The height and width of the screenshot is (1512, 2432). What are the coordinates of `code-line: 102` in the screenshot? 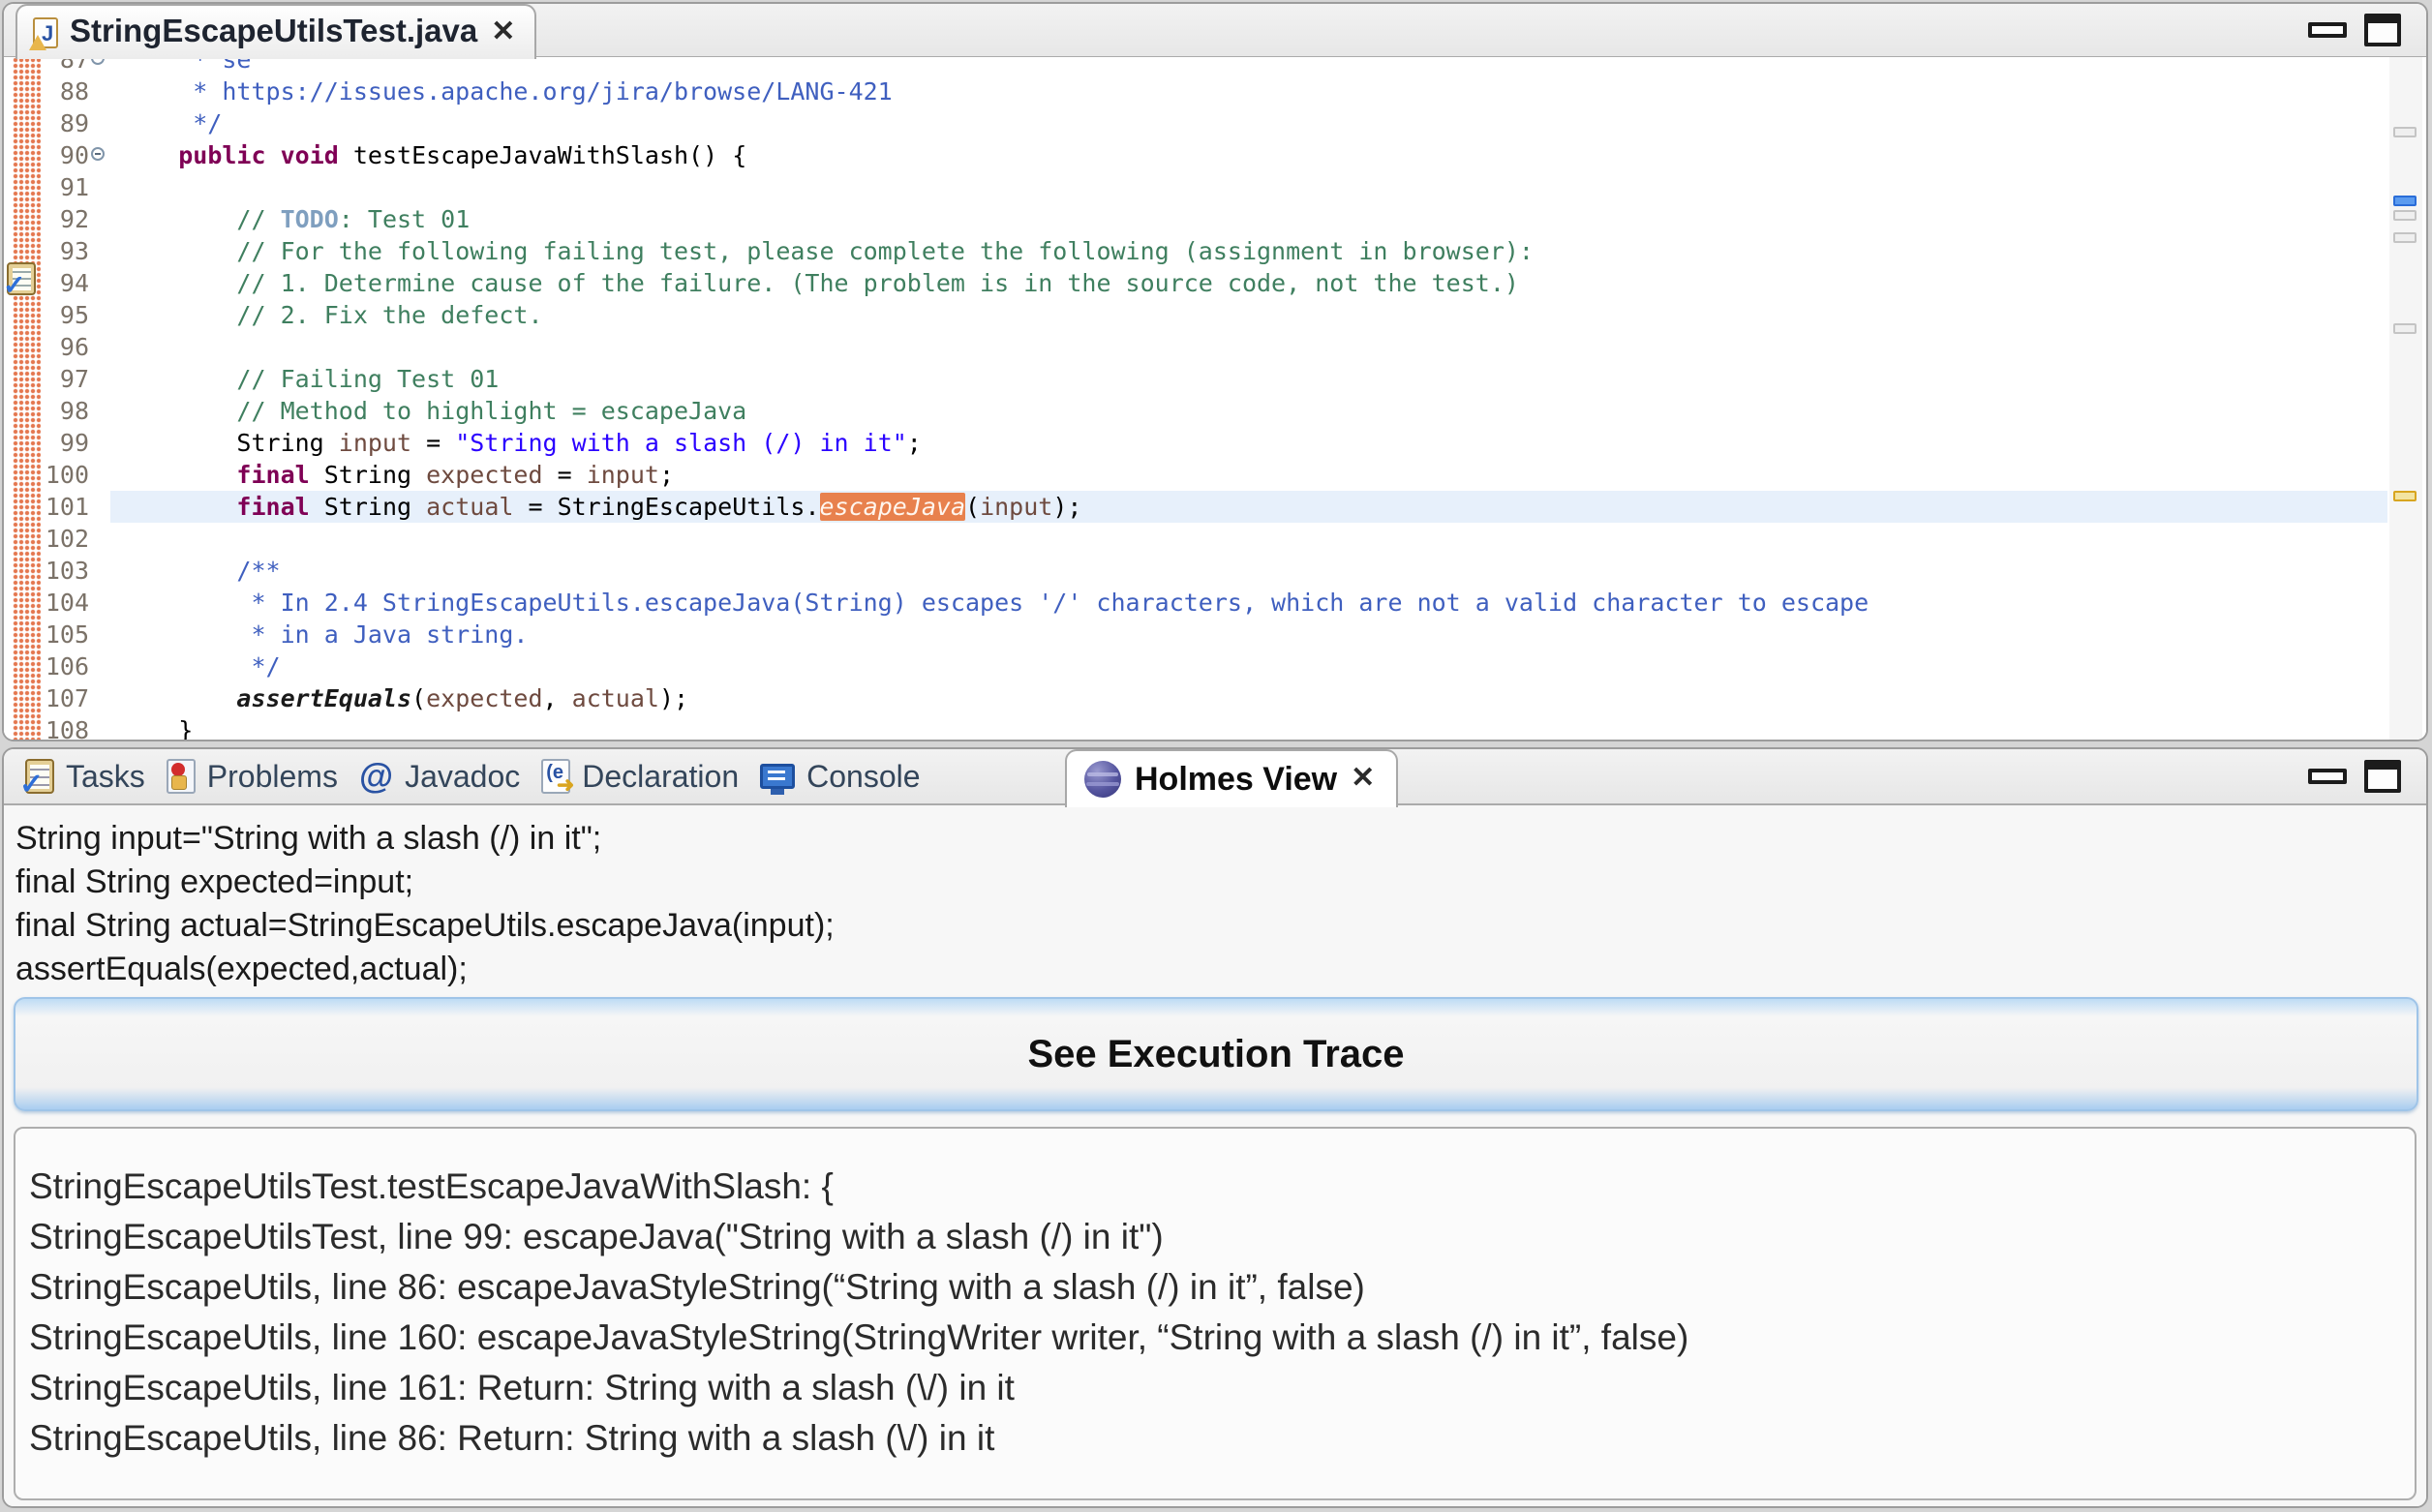 It's located at (1214, 539).